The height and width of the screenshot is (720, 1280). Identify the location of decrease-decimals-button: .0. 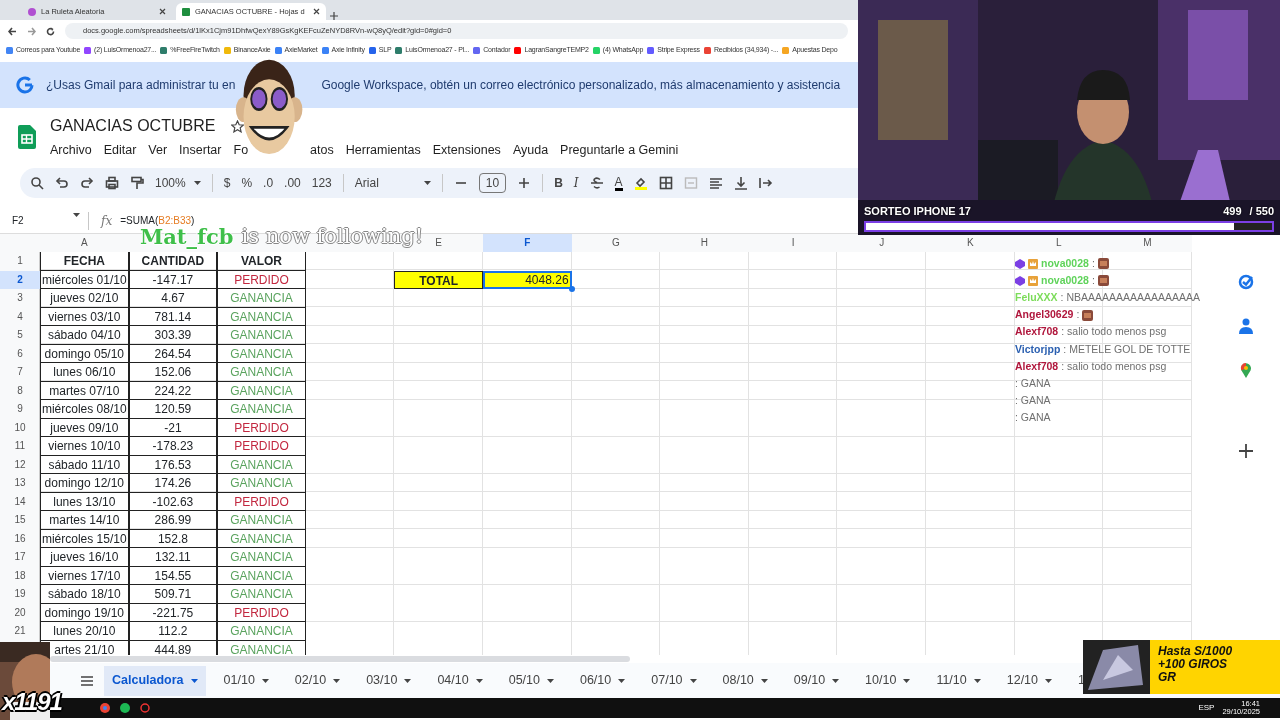
(268, 183).